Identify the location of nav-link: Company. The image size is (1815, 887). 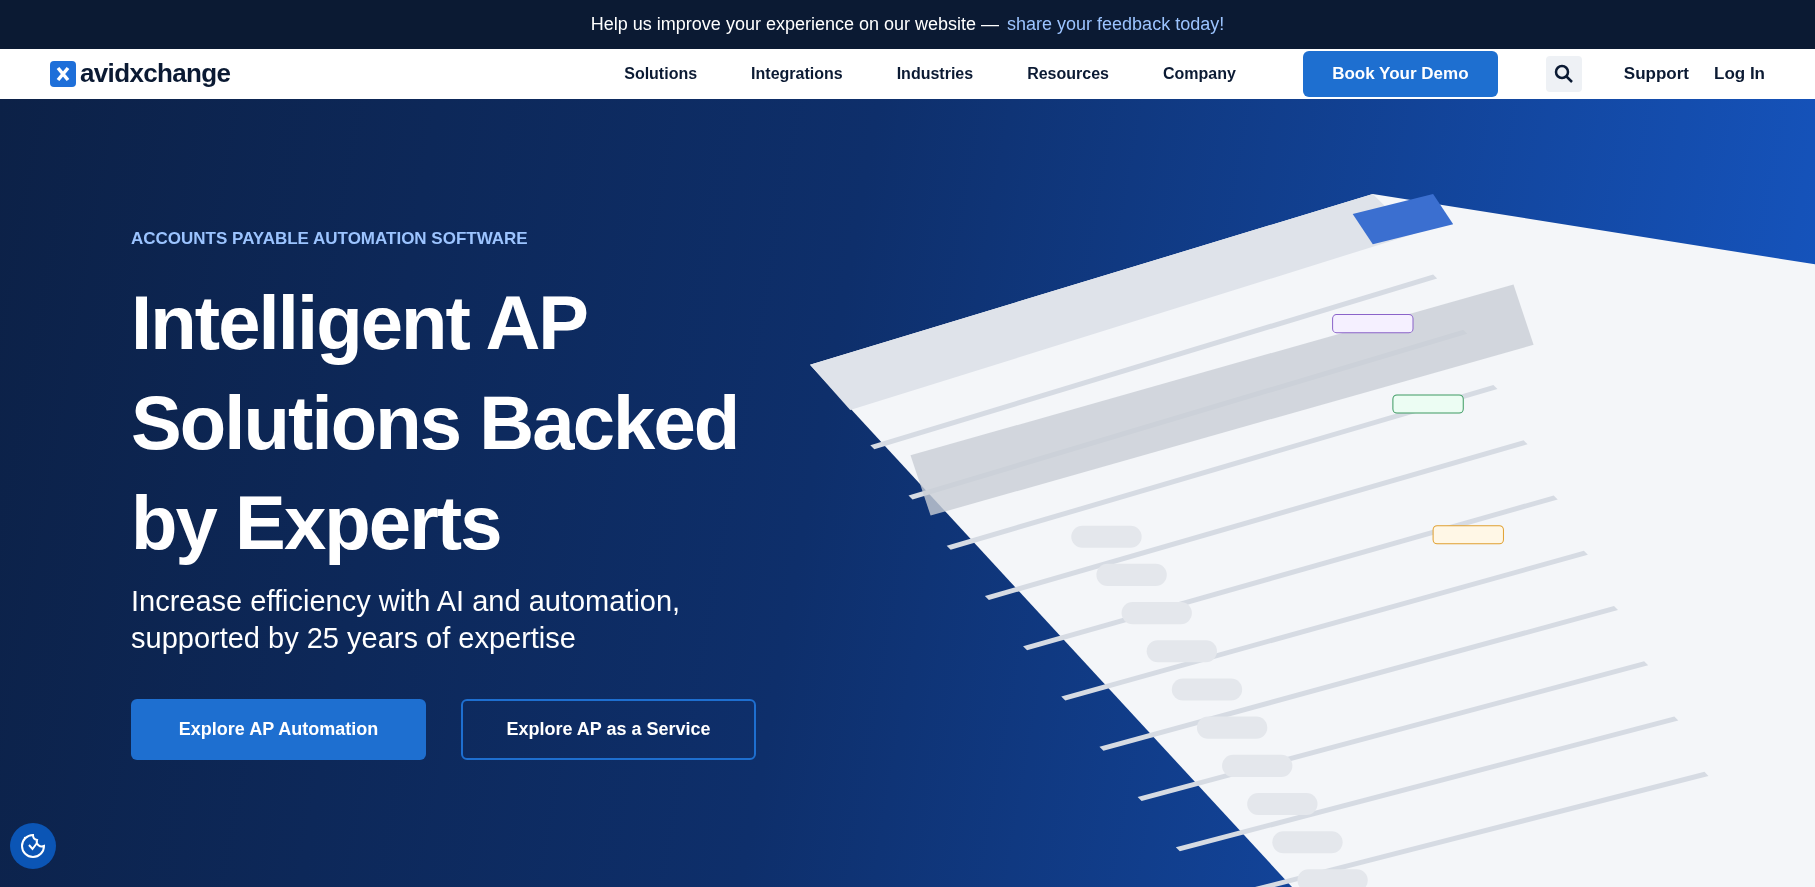
(1199, 73).